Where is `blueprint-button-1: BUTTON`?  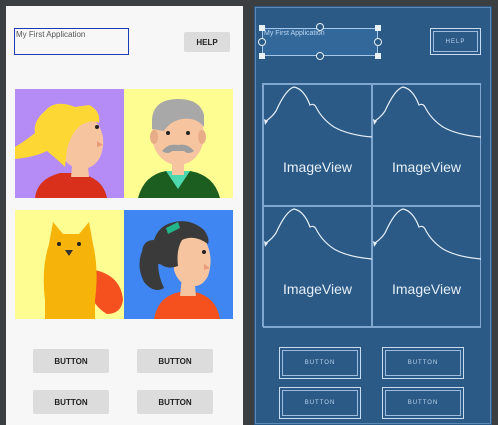 blueprint-button-1: BUTTON is located at coordinates (320, 363).